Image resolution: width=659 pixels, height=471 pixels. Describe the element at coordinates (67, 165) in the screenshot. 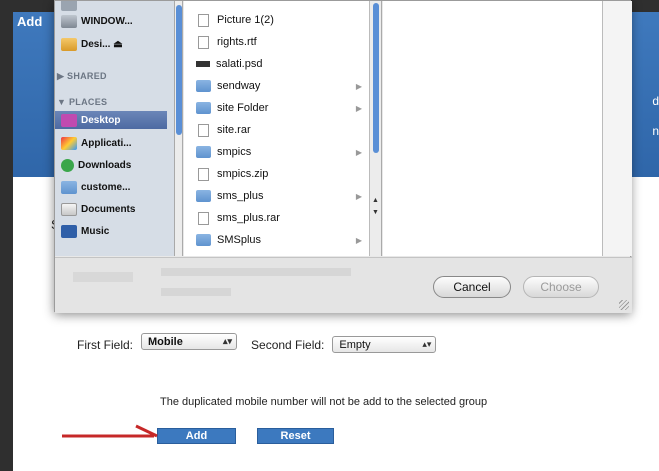

I see `downloads-icon` at that location.